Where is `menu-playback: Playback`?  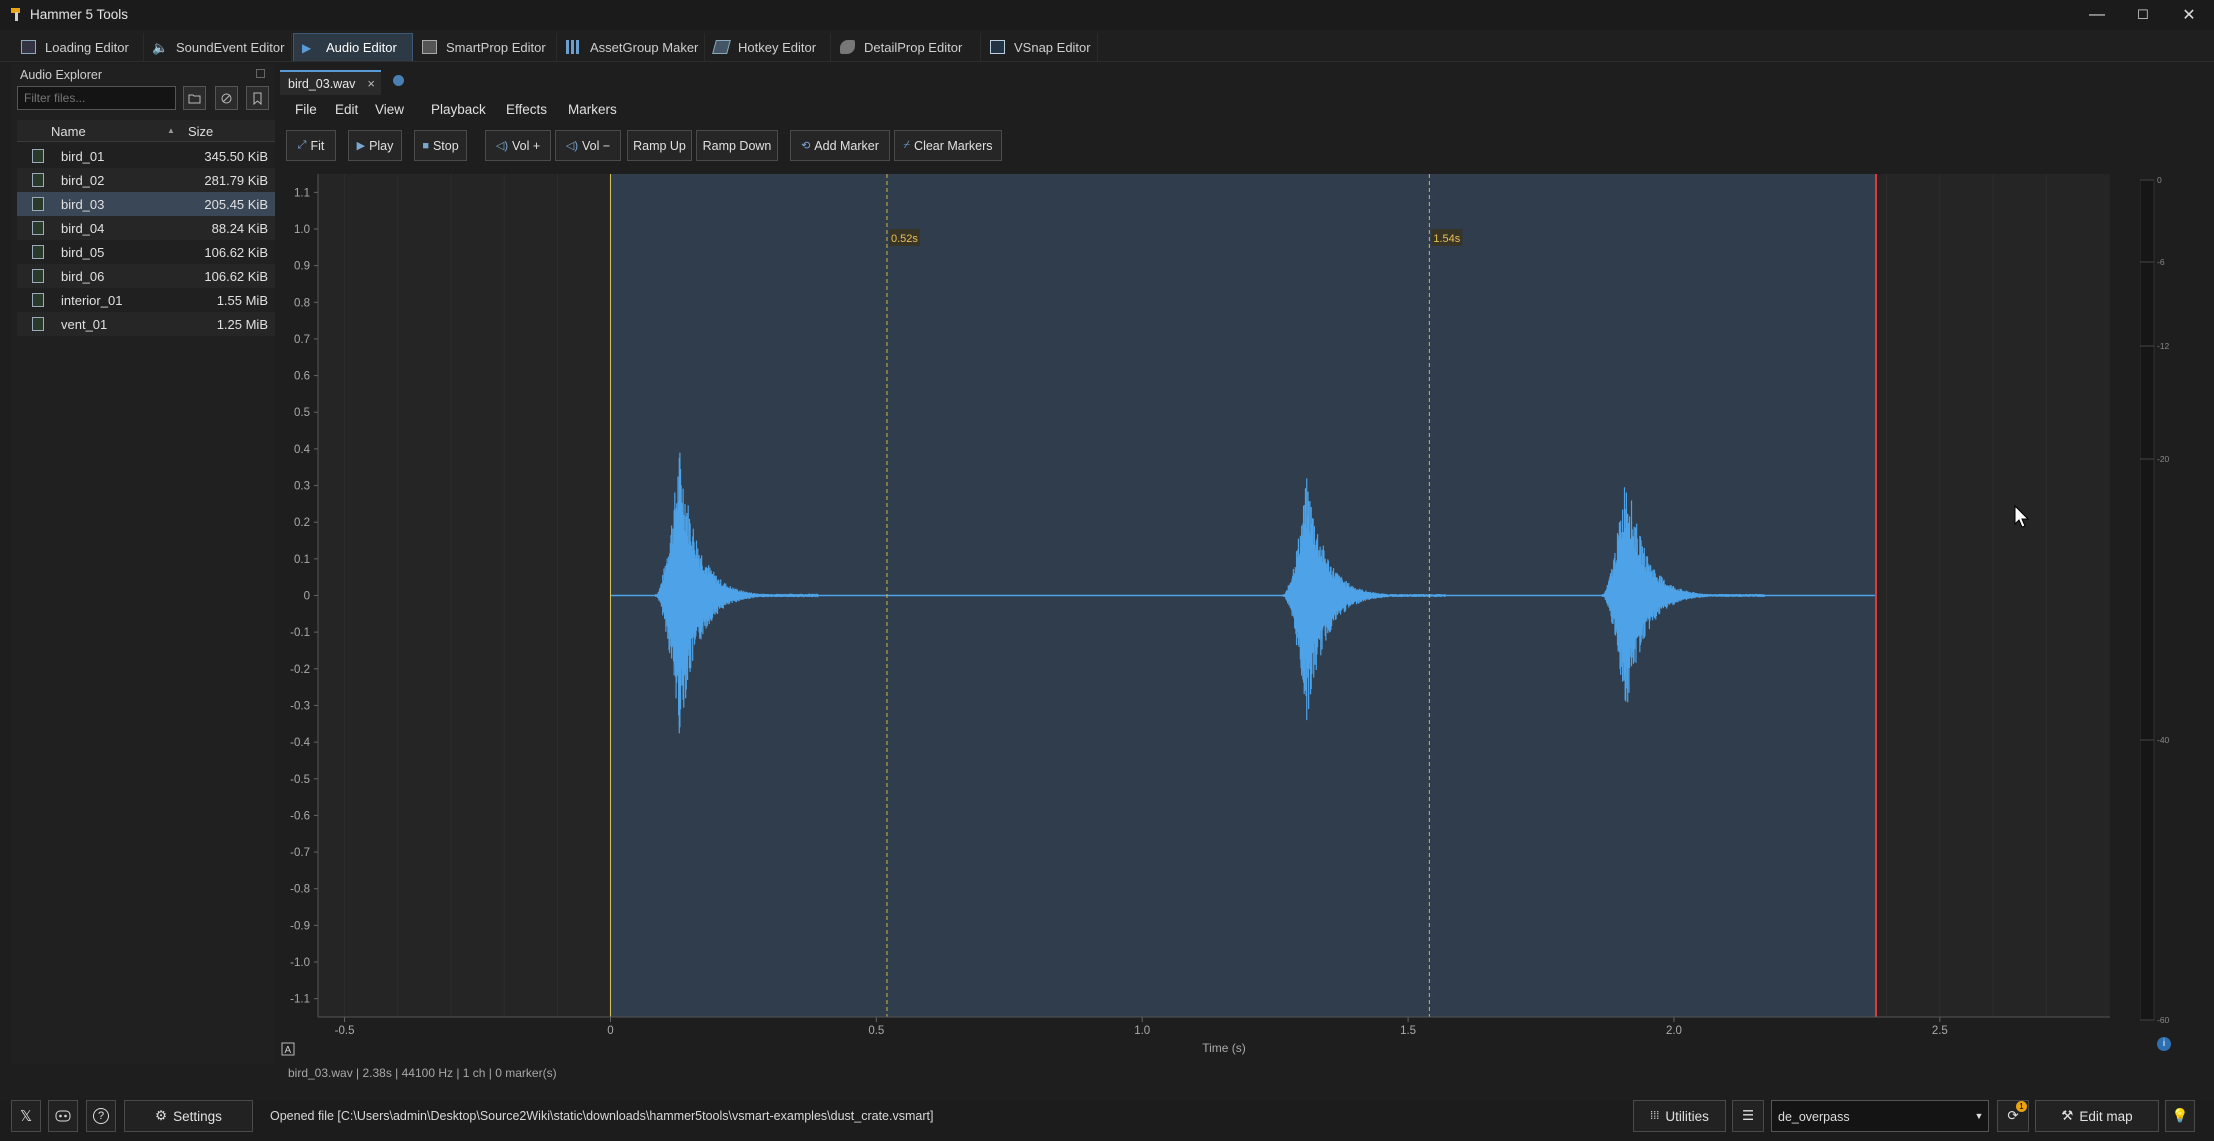 menu-playback: Playback is located at coordinates (458, 109).